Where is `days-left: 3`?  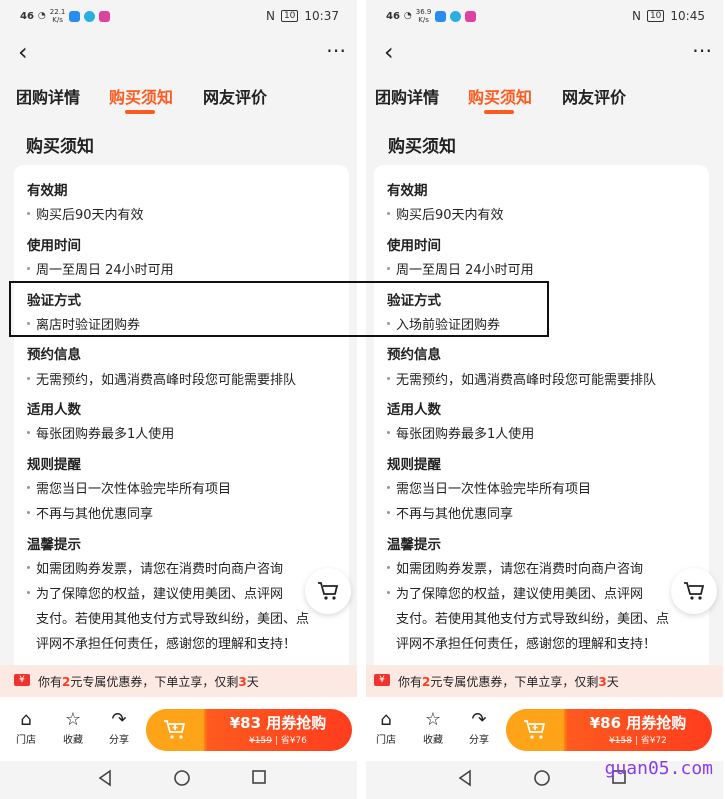 days-left: 3 is located at coordinates (602, 682).